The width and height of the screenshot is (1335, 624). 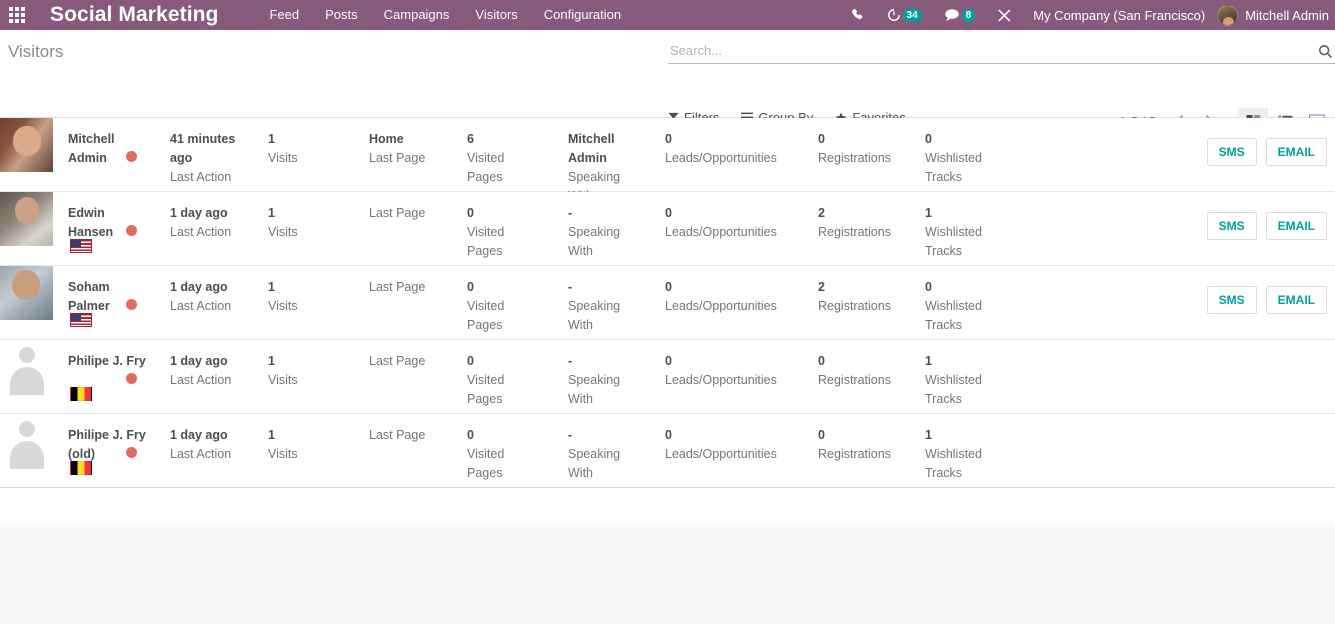 What do you see at coordinates (866, 445) in the screenshot?
I see `registrations-field: 0 Registrations` at bounding box center [866, 445].